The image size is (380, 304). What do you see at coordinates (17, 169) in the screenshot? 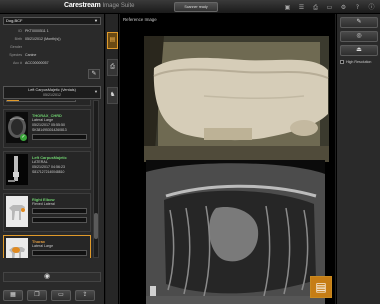
I see `xray-thumbnail` at bounding box center [17, 169].